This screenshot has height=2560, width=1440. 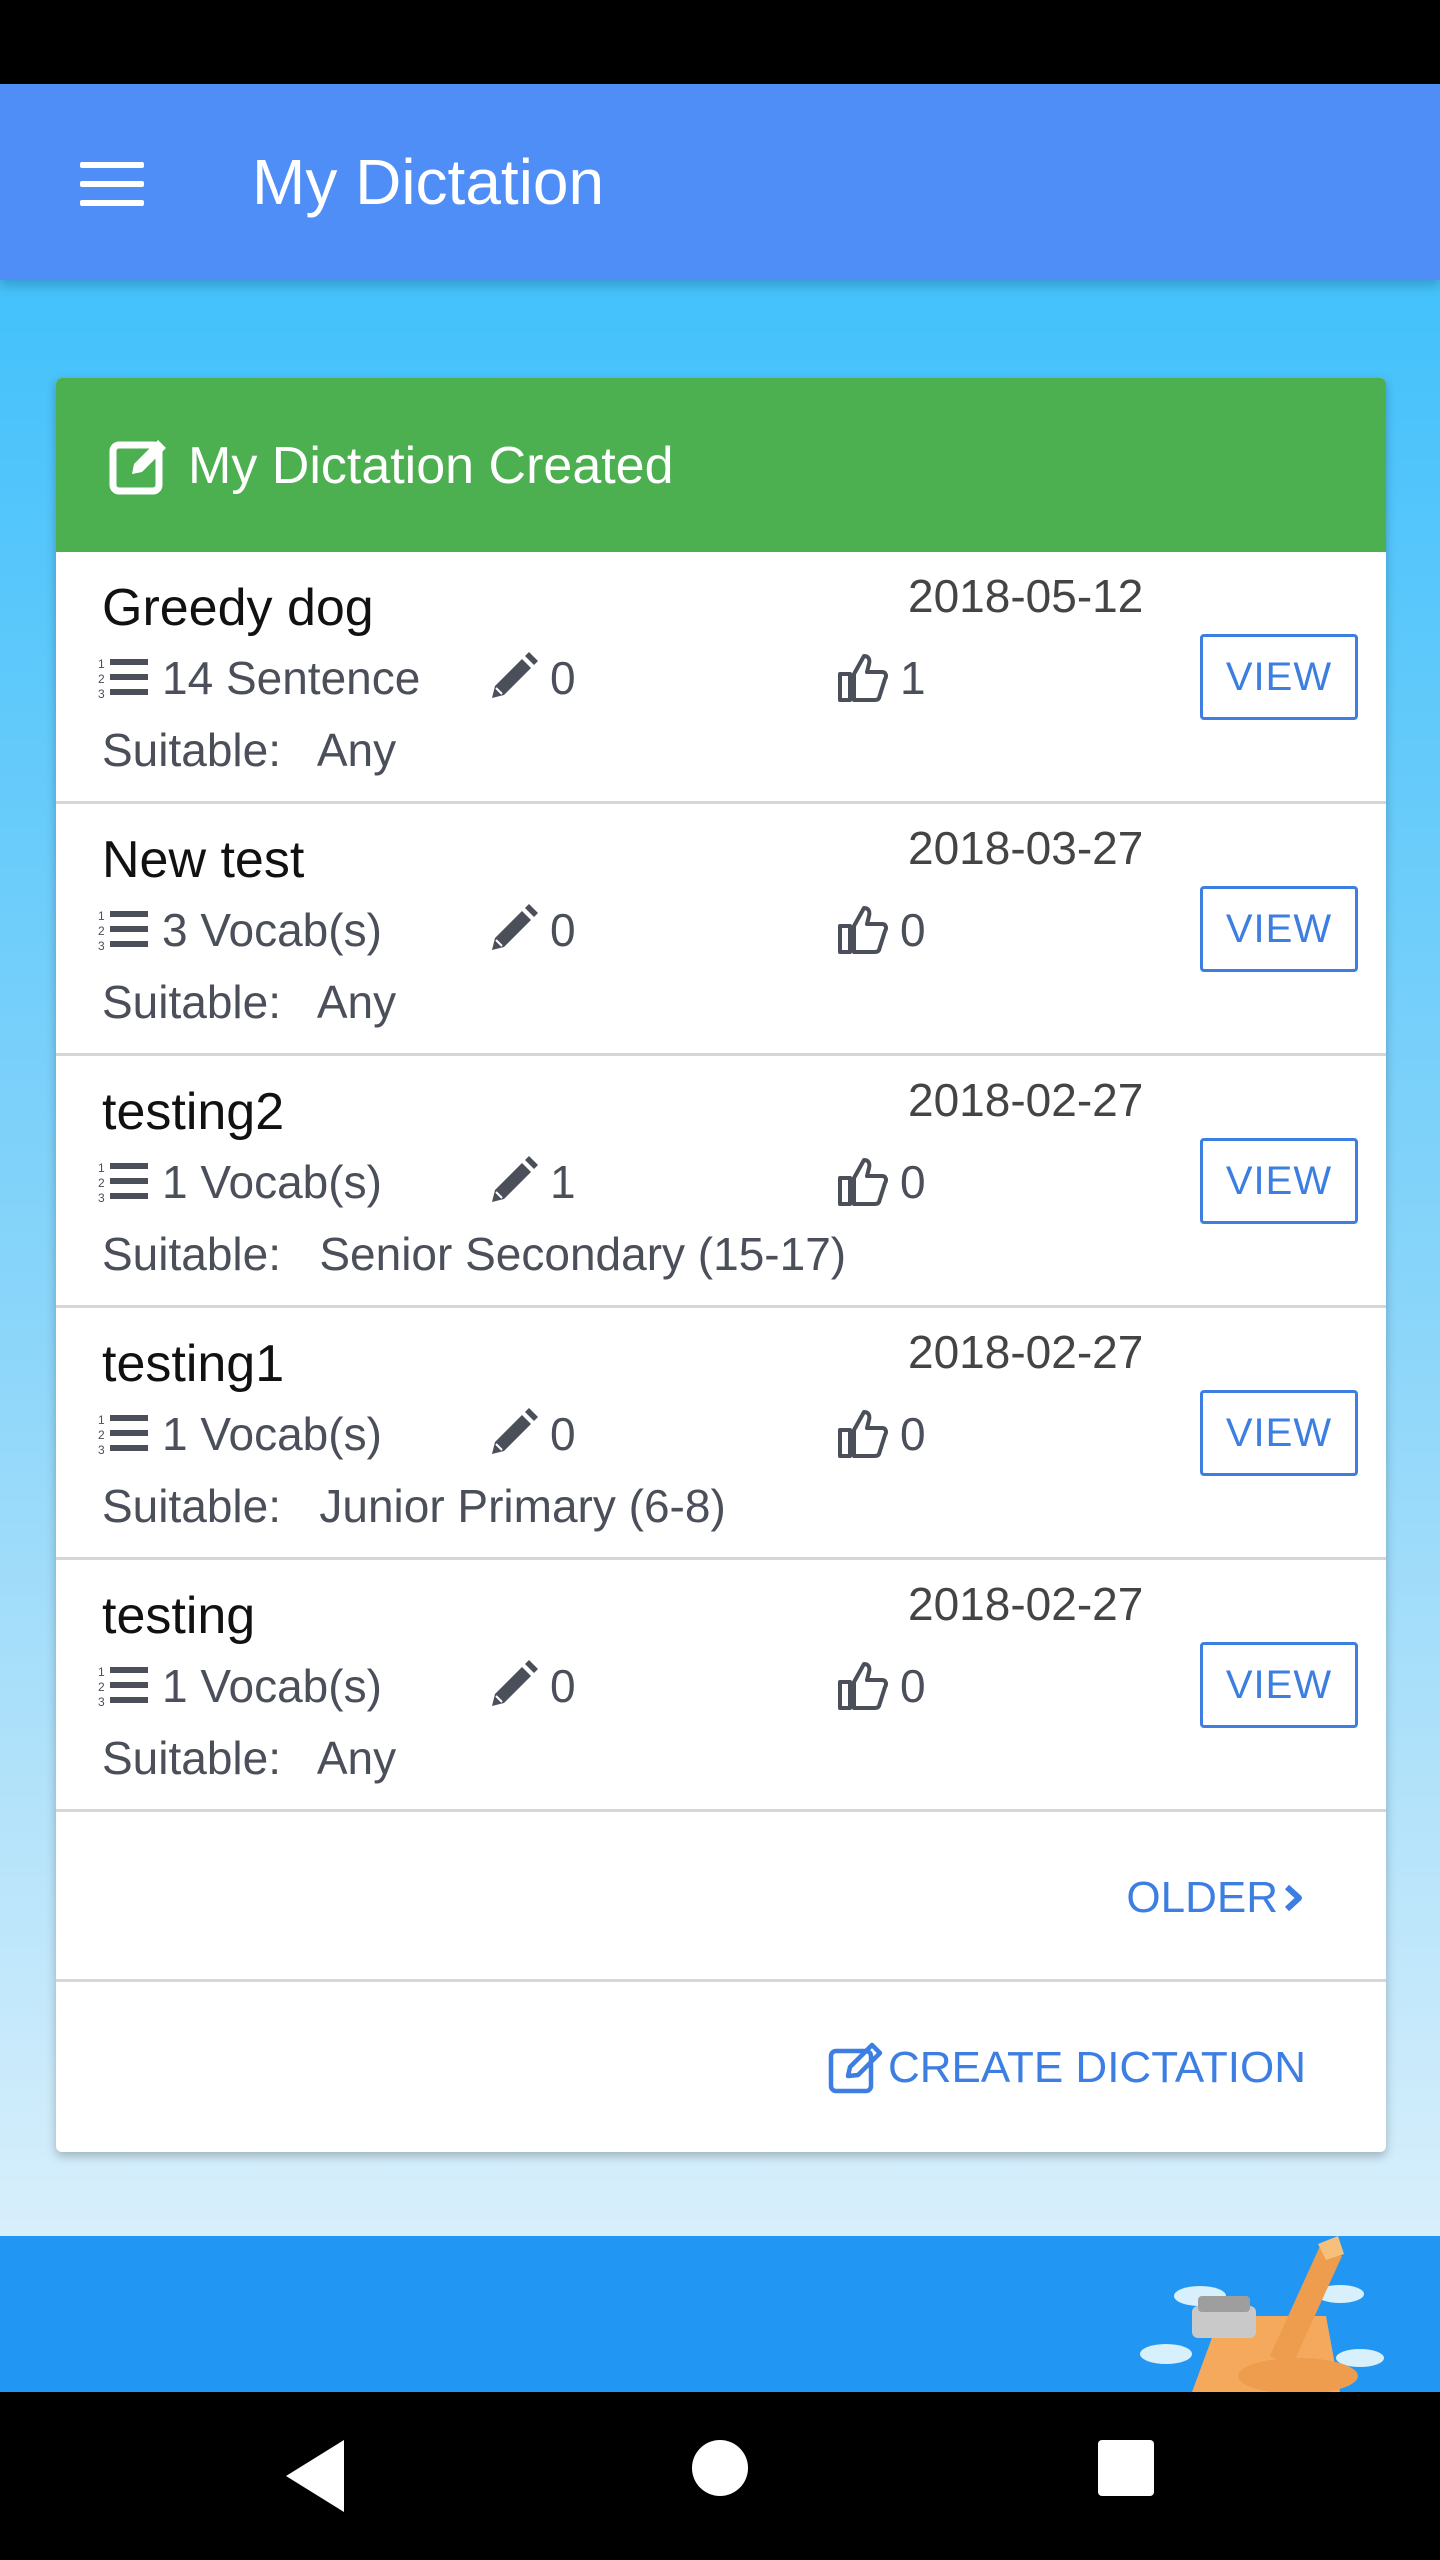 I want to click on recent-apps-icon, so click(x=1126, y=2468).